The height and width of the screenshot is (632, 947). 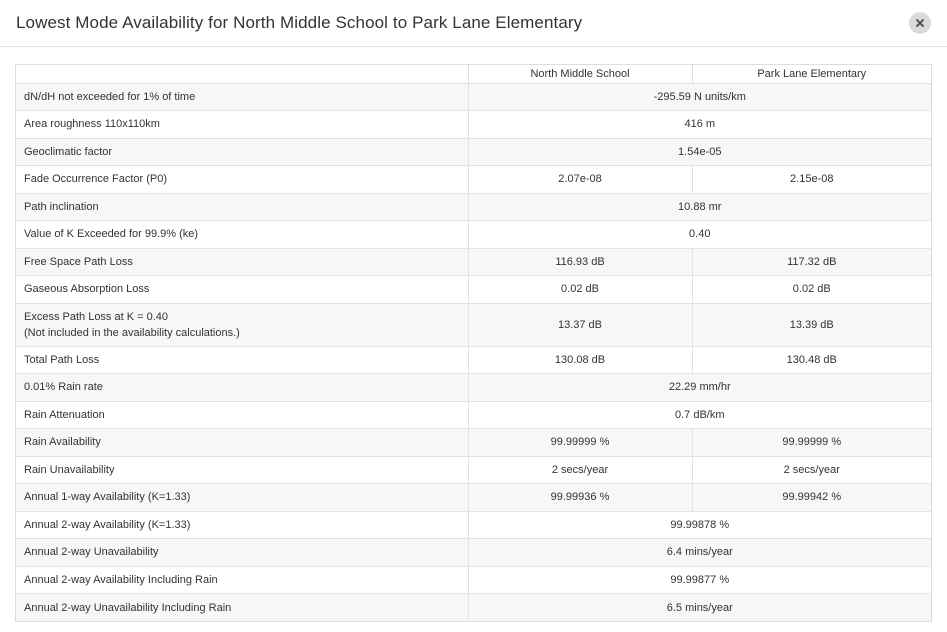 What do you see at coordinates (242, 359) in the screenshot?
I see `row-label: Total Path Loss` at bounding box center [242, 359].